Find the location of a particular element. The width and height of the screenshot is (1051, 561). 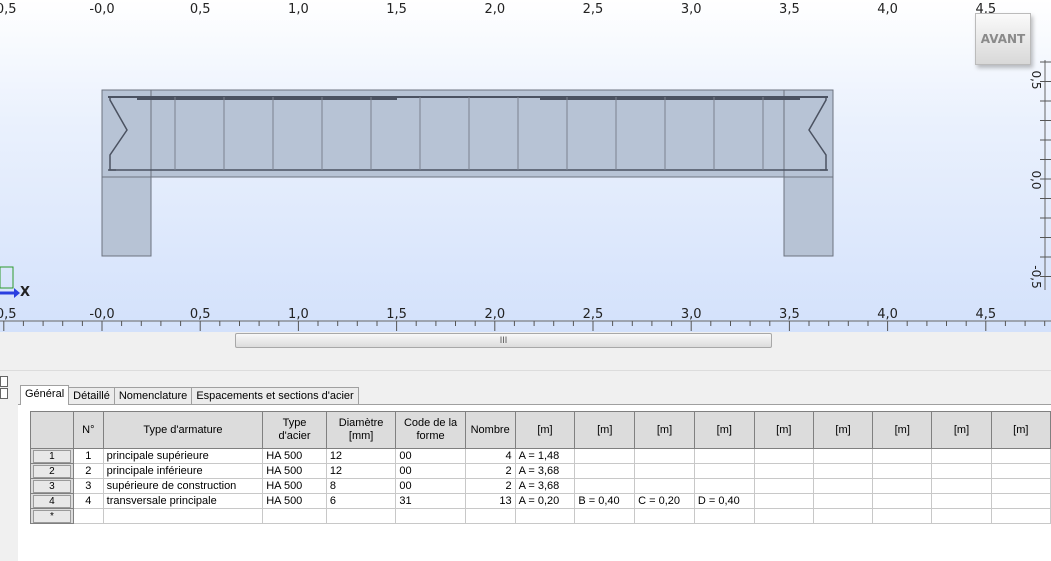

corner-cell is located at coordinates (52, 430).